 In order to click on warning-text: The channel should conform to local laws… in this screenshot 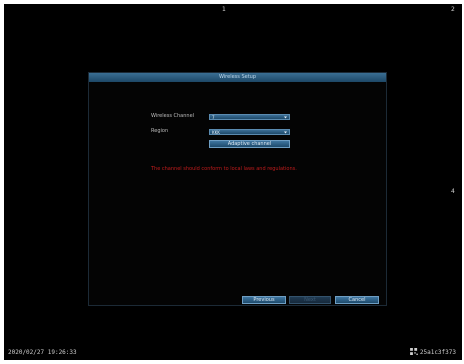, I will do `click(224, 169)`.